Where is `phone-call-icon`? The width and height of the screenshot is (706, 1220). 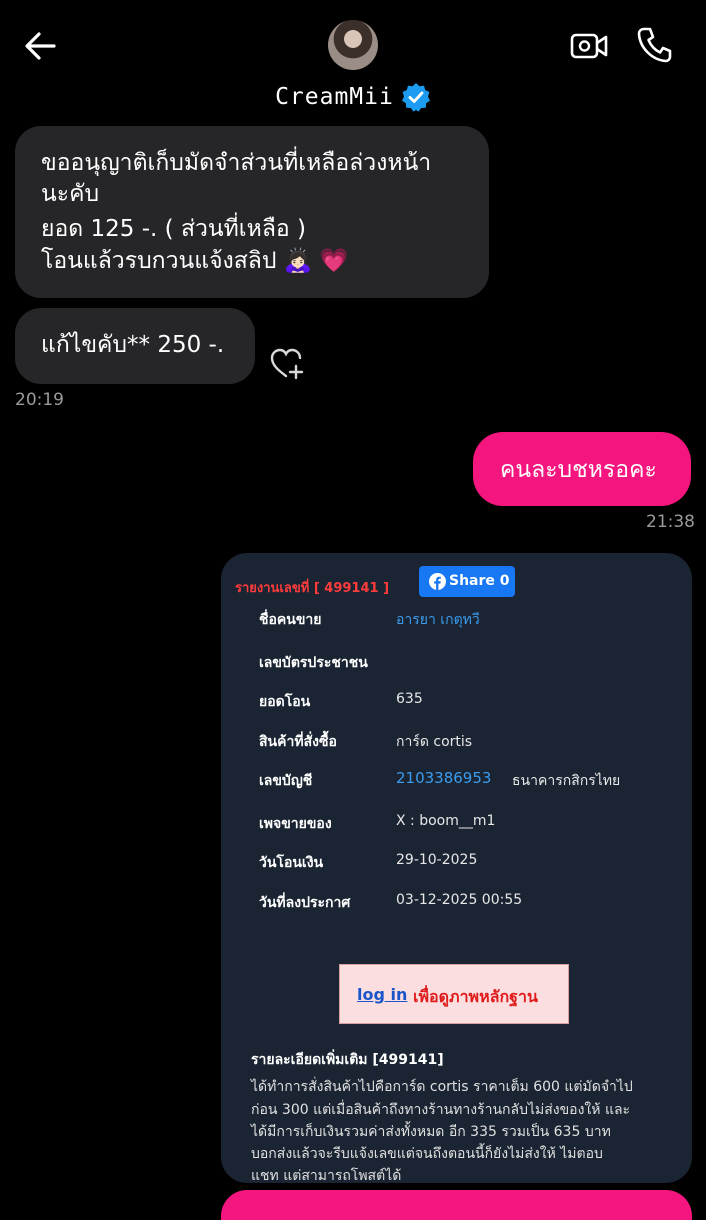
phone-call-icon is located at coordinates (654, 45).